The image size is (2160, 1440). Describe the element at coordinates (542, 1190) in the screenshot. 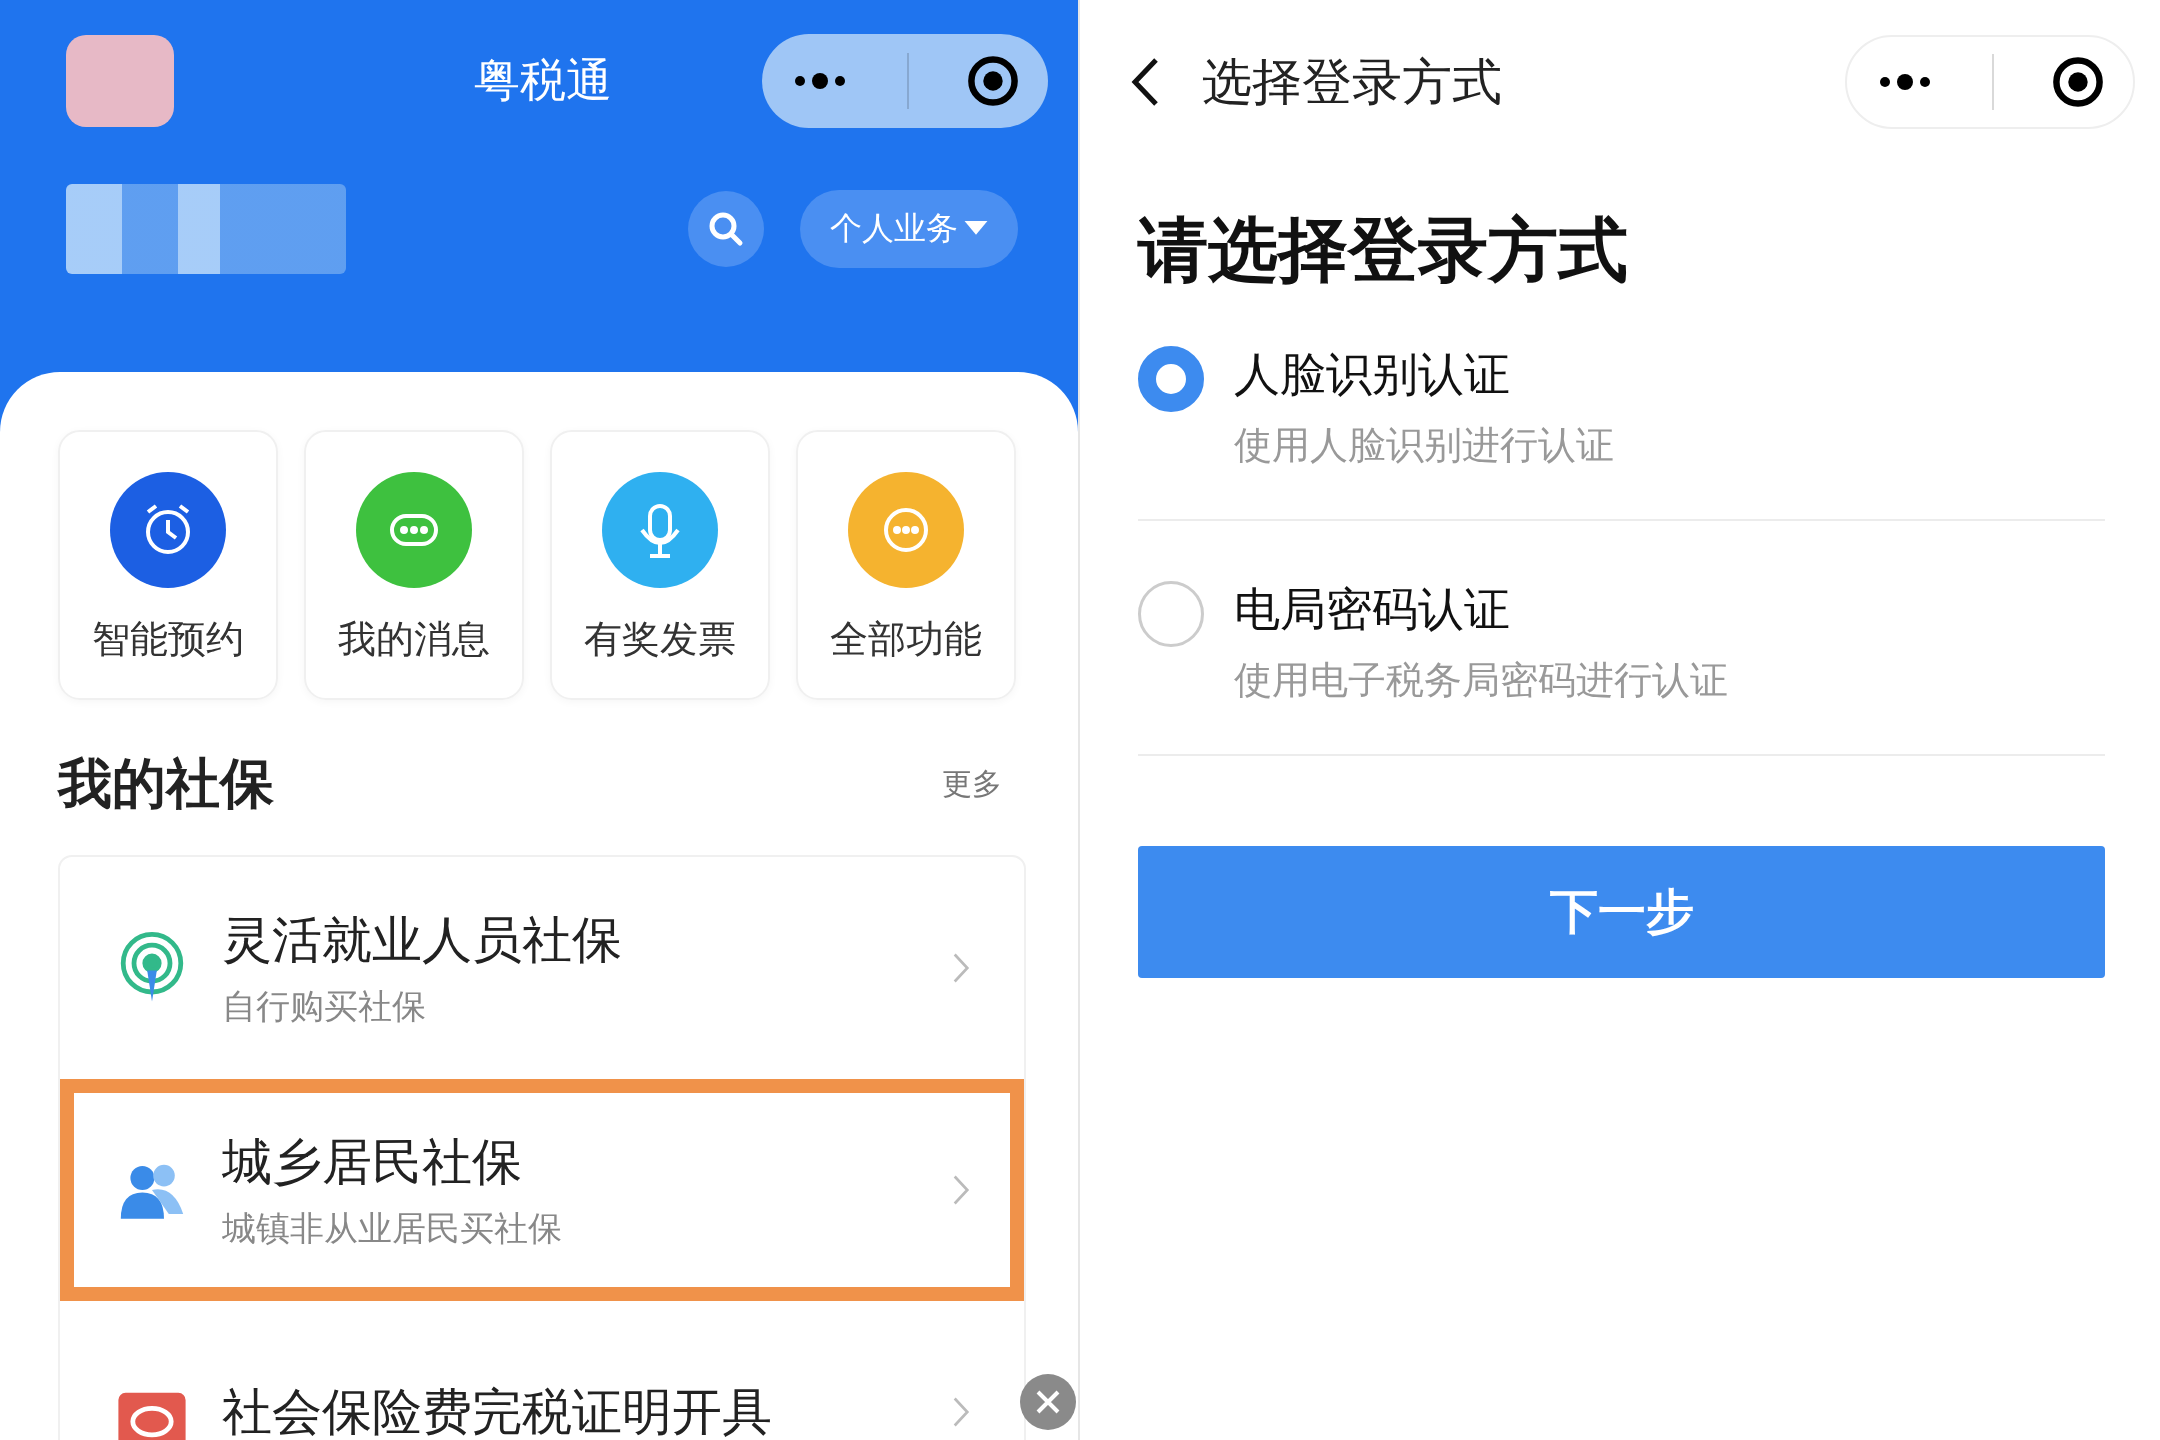

I see `list-item: 城乡居民社保 城镇非从业居民买社保` at that location.